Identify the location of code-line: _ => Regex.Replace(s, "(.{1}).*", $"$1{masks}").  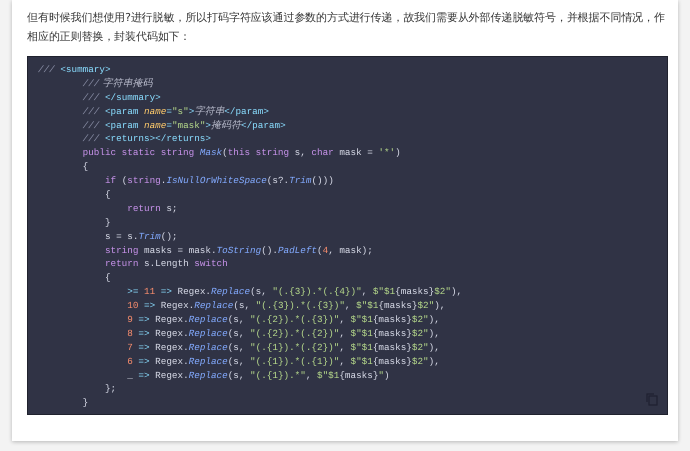
(258, 375).